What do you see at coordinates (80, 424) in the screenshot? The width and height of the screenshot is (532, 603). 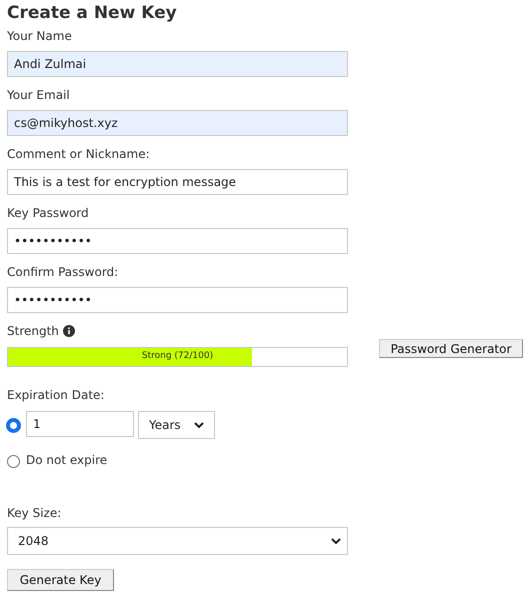 I see `duration-field: 1` at bounding box center [80, 424].